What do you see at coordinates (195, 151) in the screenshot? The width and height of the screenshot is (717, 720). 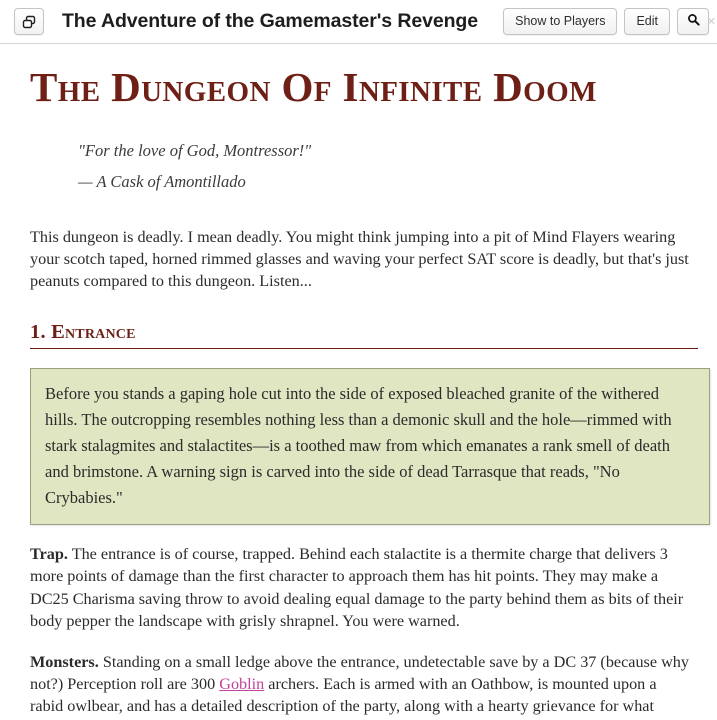 I see `epigraph-quote: "For the love of God, Montressor!"` at bounding box center [195, 151].